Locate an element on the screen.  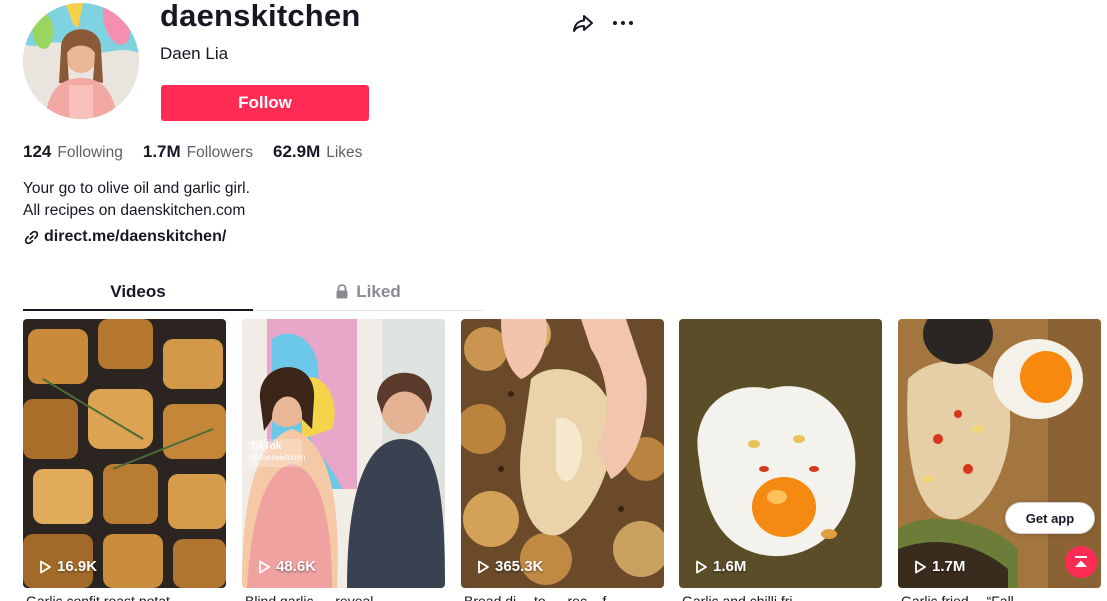
video-views-count: 365.3K is located at coordinates (519, 566).